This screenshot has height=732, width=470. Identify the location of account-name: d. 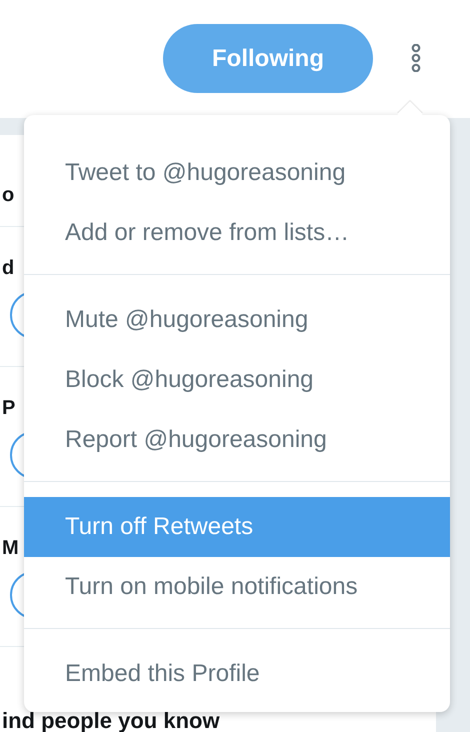
(8, 268).